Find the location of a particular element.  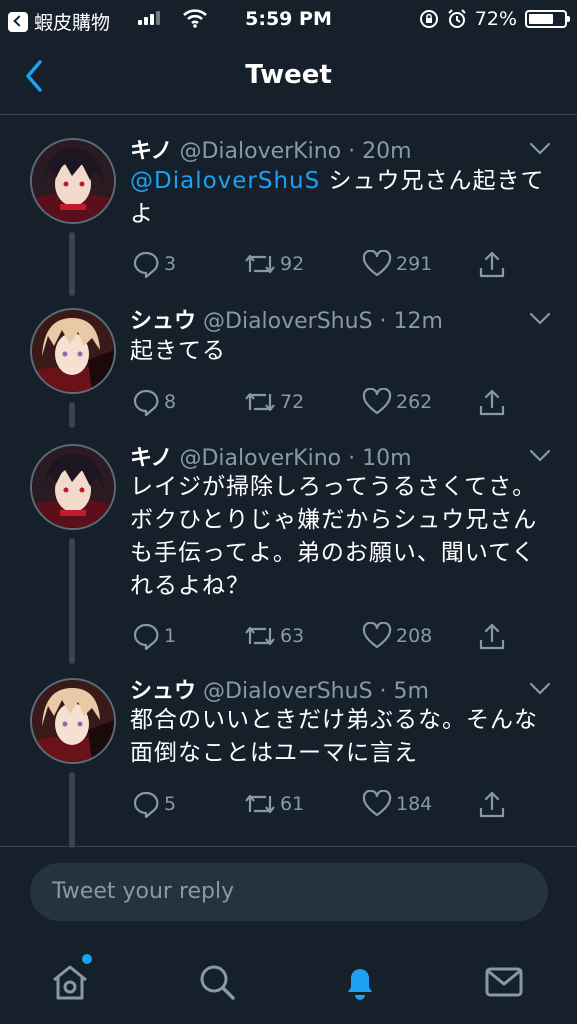

reply-area: Tweet your reply is located at coordinates (288, 896).